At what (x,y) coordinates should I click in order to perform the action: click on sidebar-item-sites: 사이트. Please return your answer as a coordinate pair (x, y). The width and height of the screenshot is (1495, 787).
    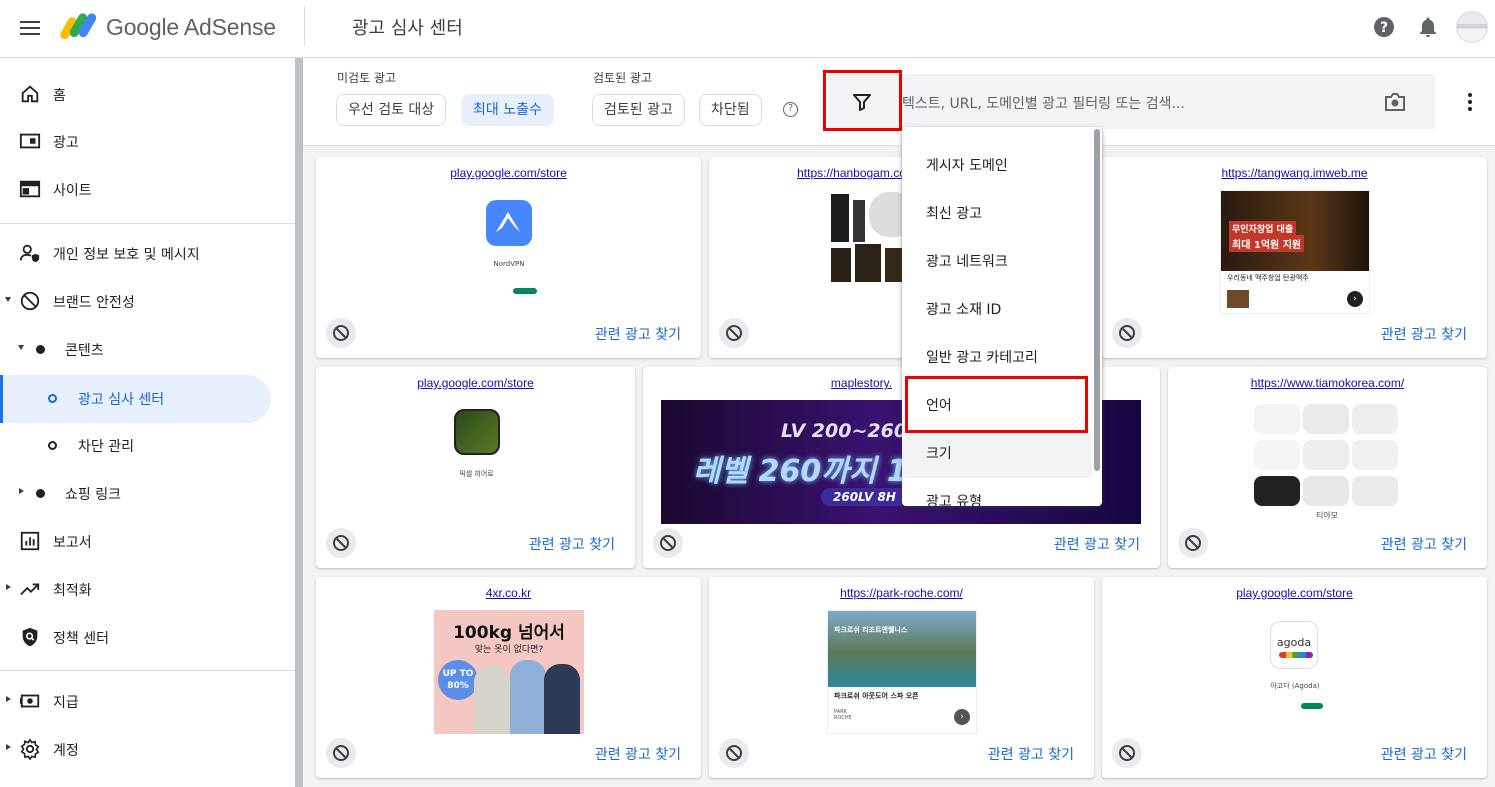
    Looking at the image, I should click on (147, 189).